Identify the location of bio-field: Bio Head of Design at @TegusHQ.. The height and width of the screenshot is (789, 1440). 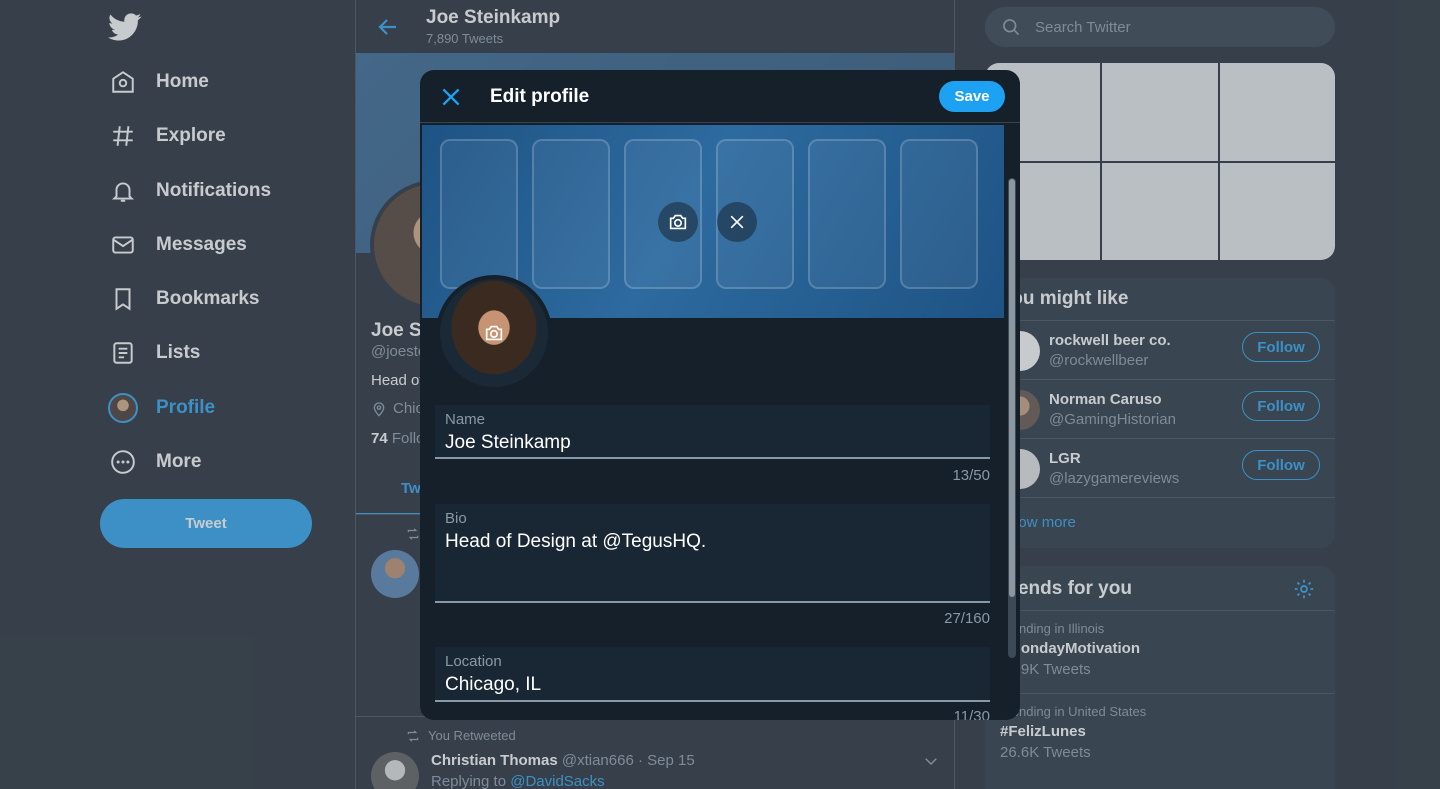
(712, 553).